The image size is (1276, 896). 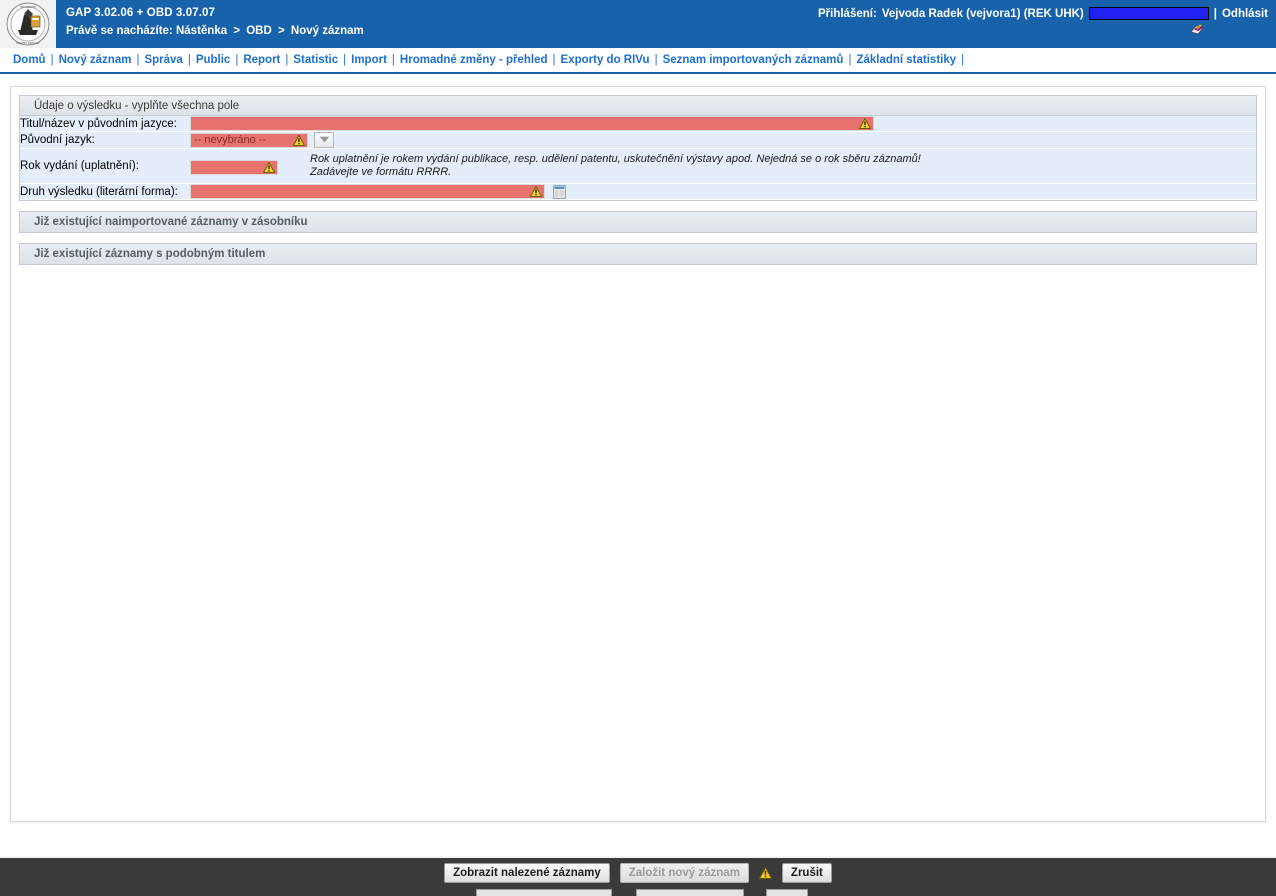 What do you see at coordinates (201, 31) in the screenshot?
I see `breadcrumb-item-nastenka: Nástěnka` at bounding box center [201, 31].